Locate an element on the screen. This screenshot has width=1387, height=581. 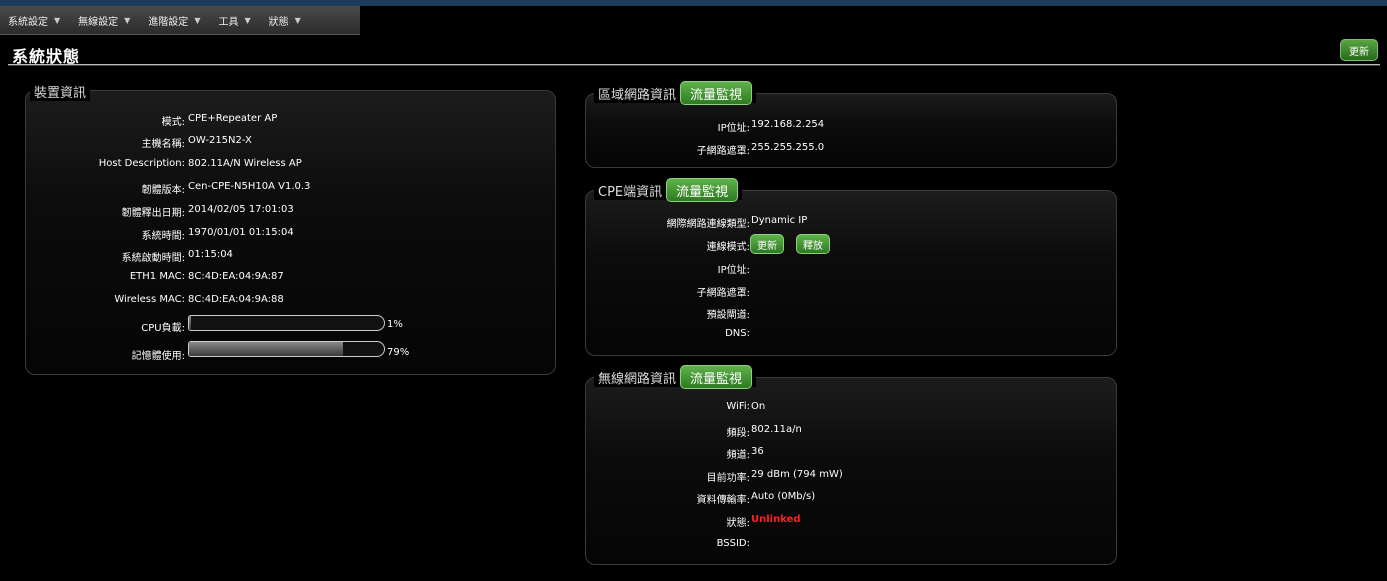
row-value: OW-215N2-X is located at coordinates (220, 140).